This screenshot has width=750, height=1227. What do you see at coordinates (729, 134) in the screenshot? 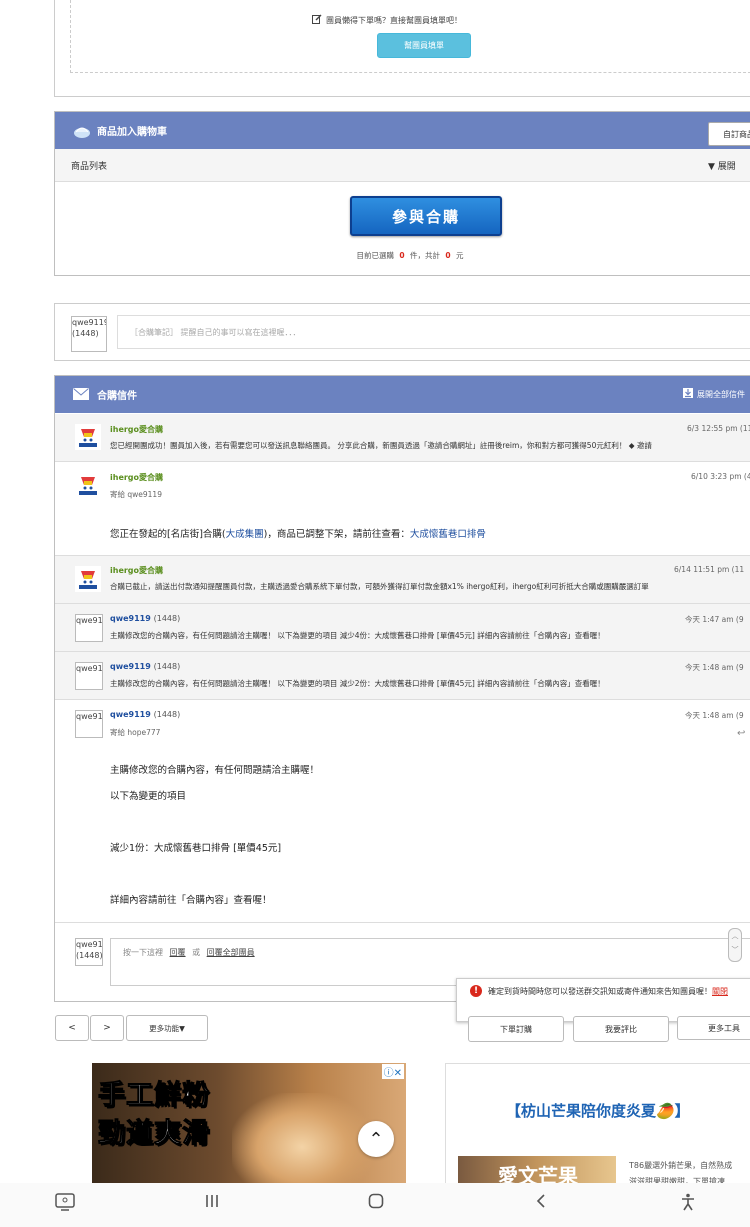
I see `custom-product-button: 自訂商品` at bounding box center [729, 134].